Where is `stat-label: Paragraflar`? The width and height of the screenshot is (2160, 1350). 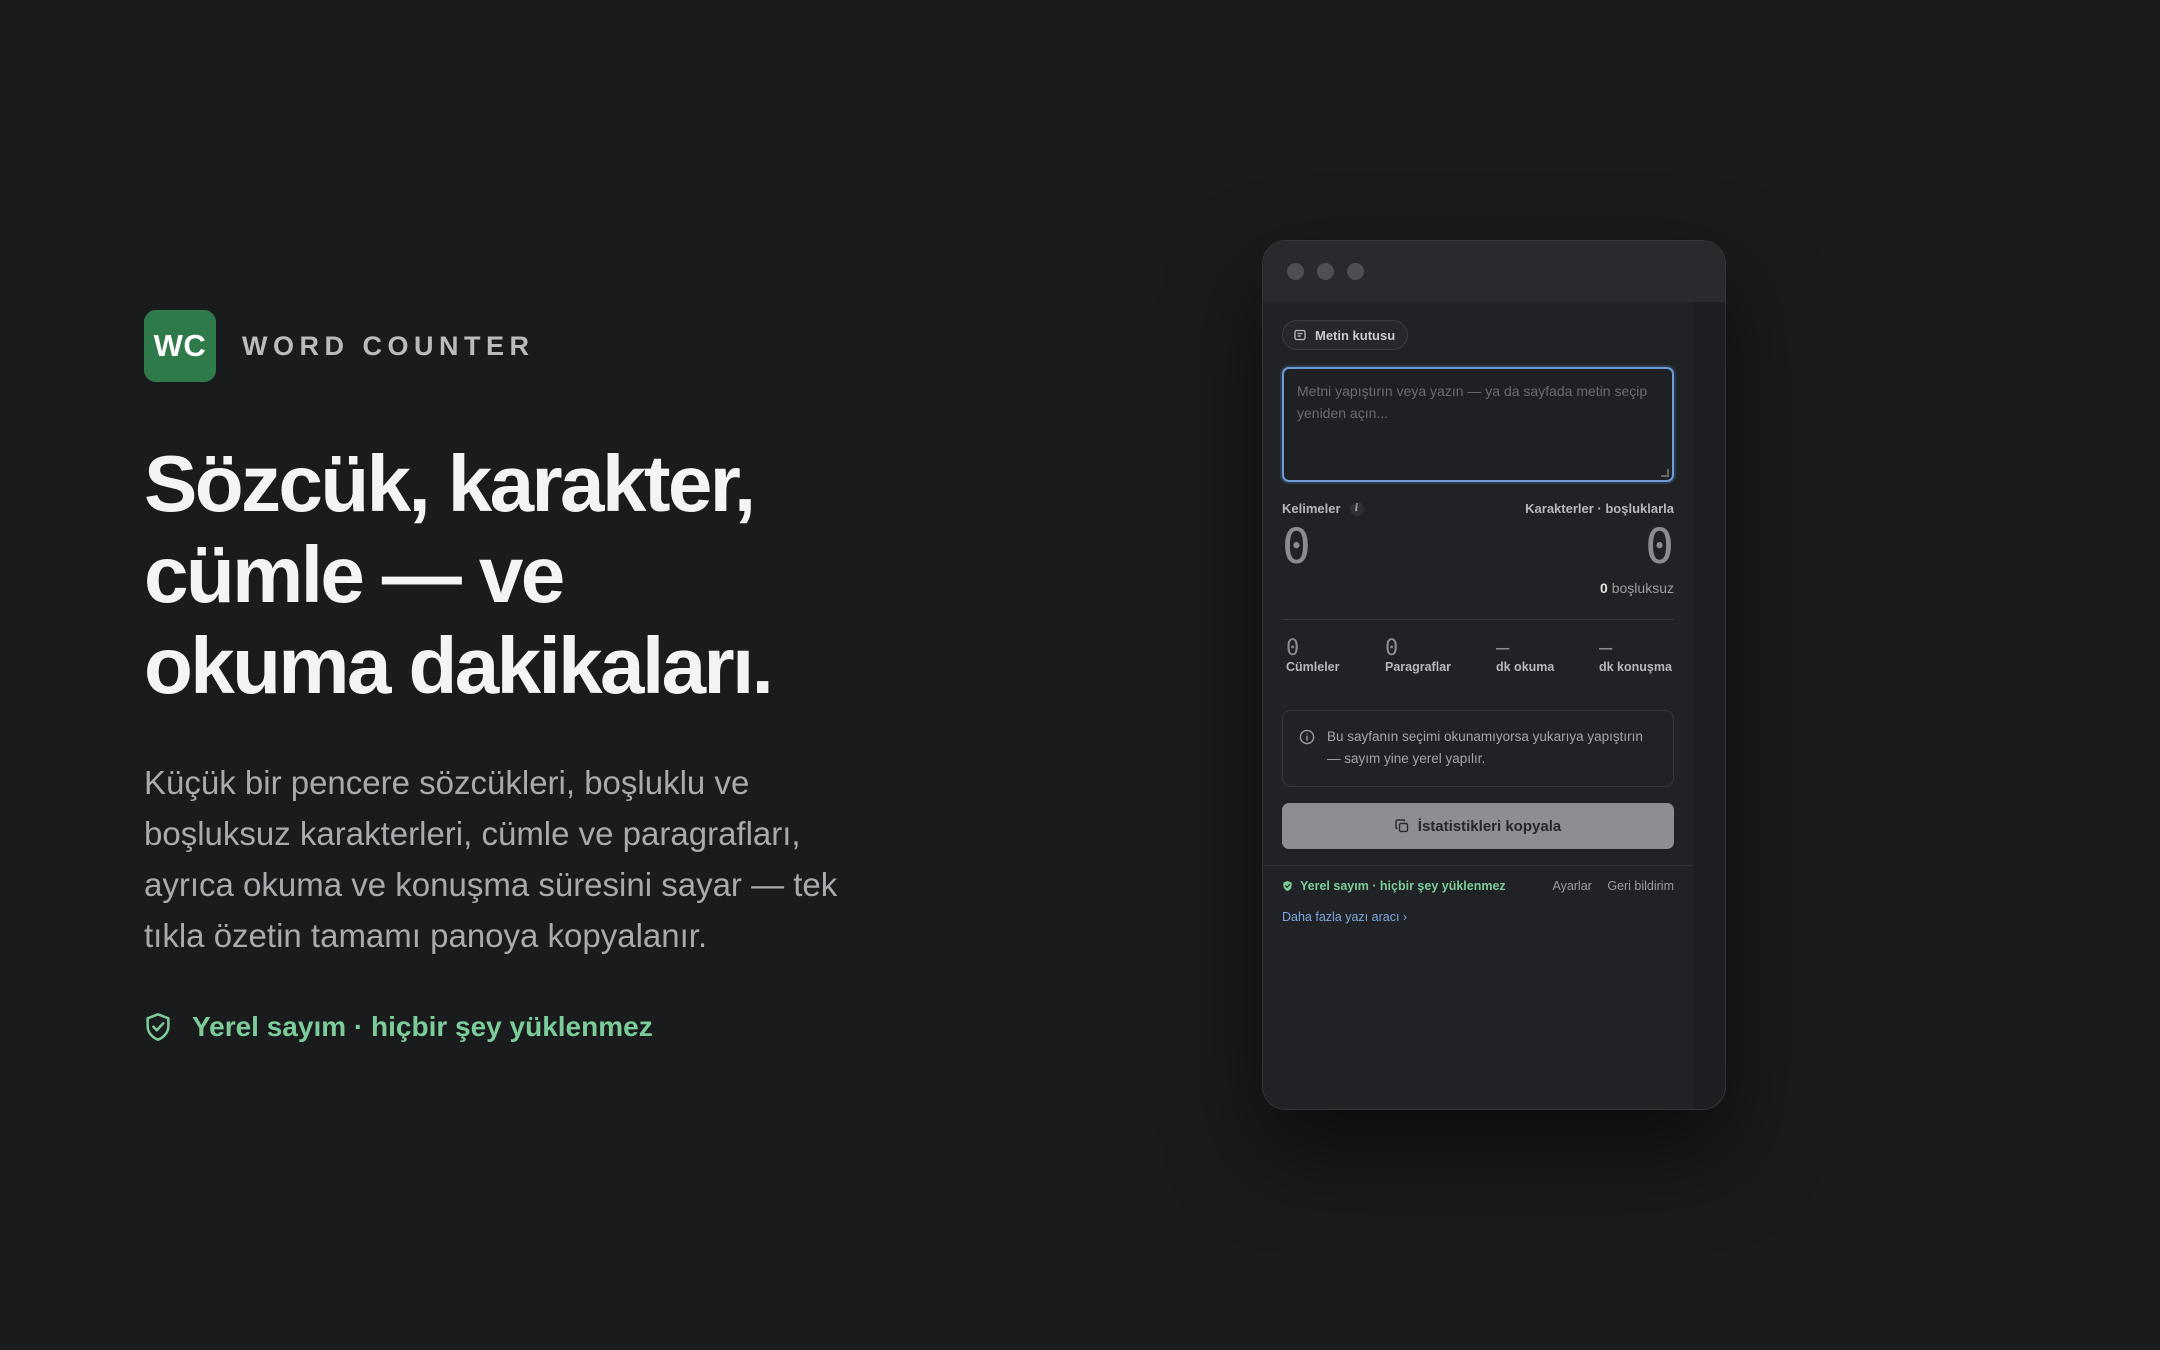
stat-label: Paragraflar is located at coordinates (1418, 667).